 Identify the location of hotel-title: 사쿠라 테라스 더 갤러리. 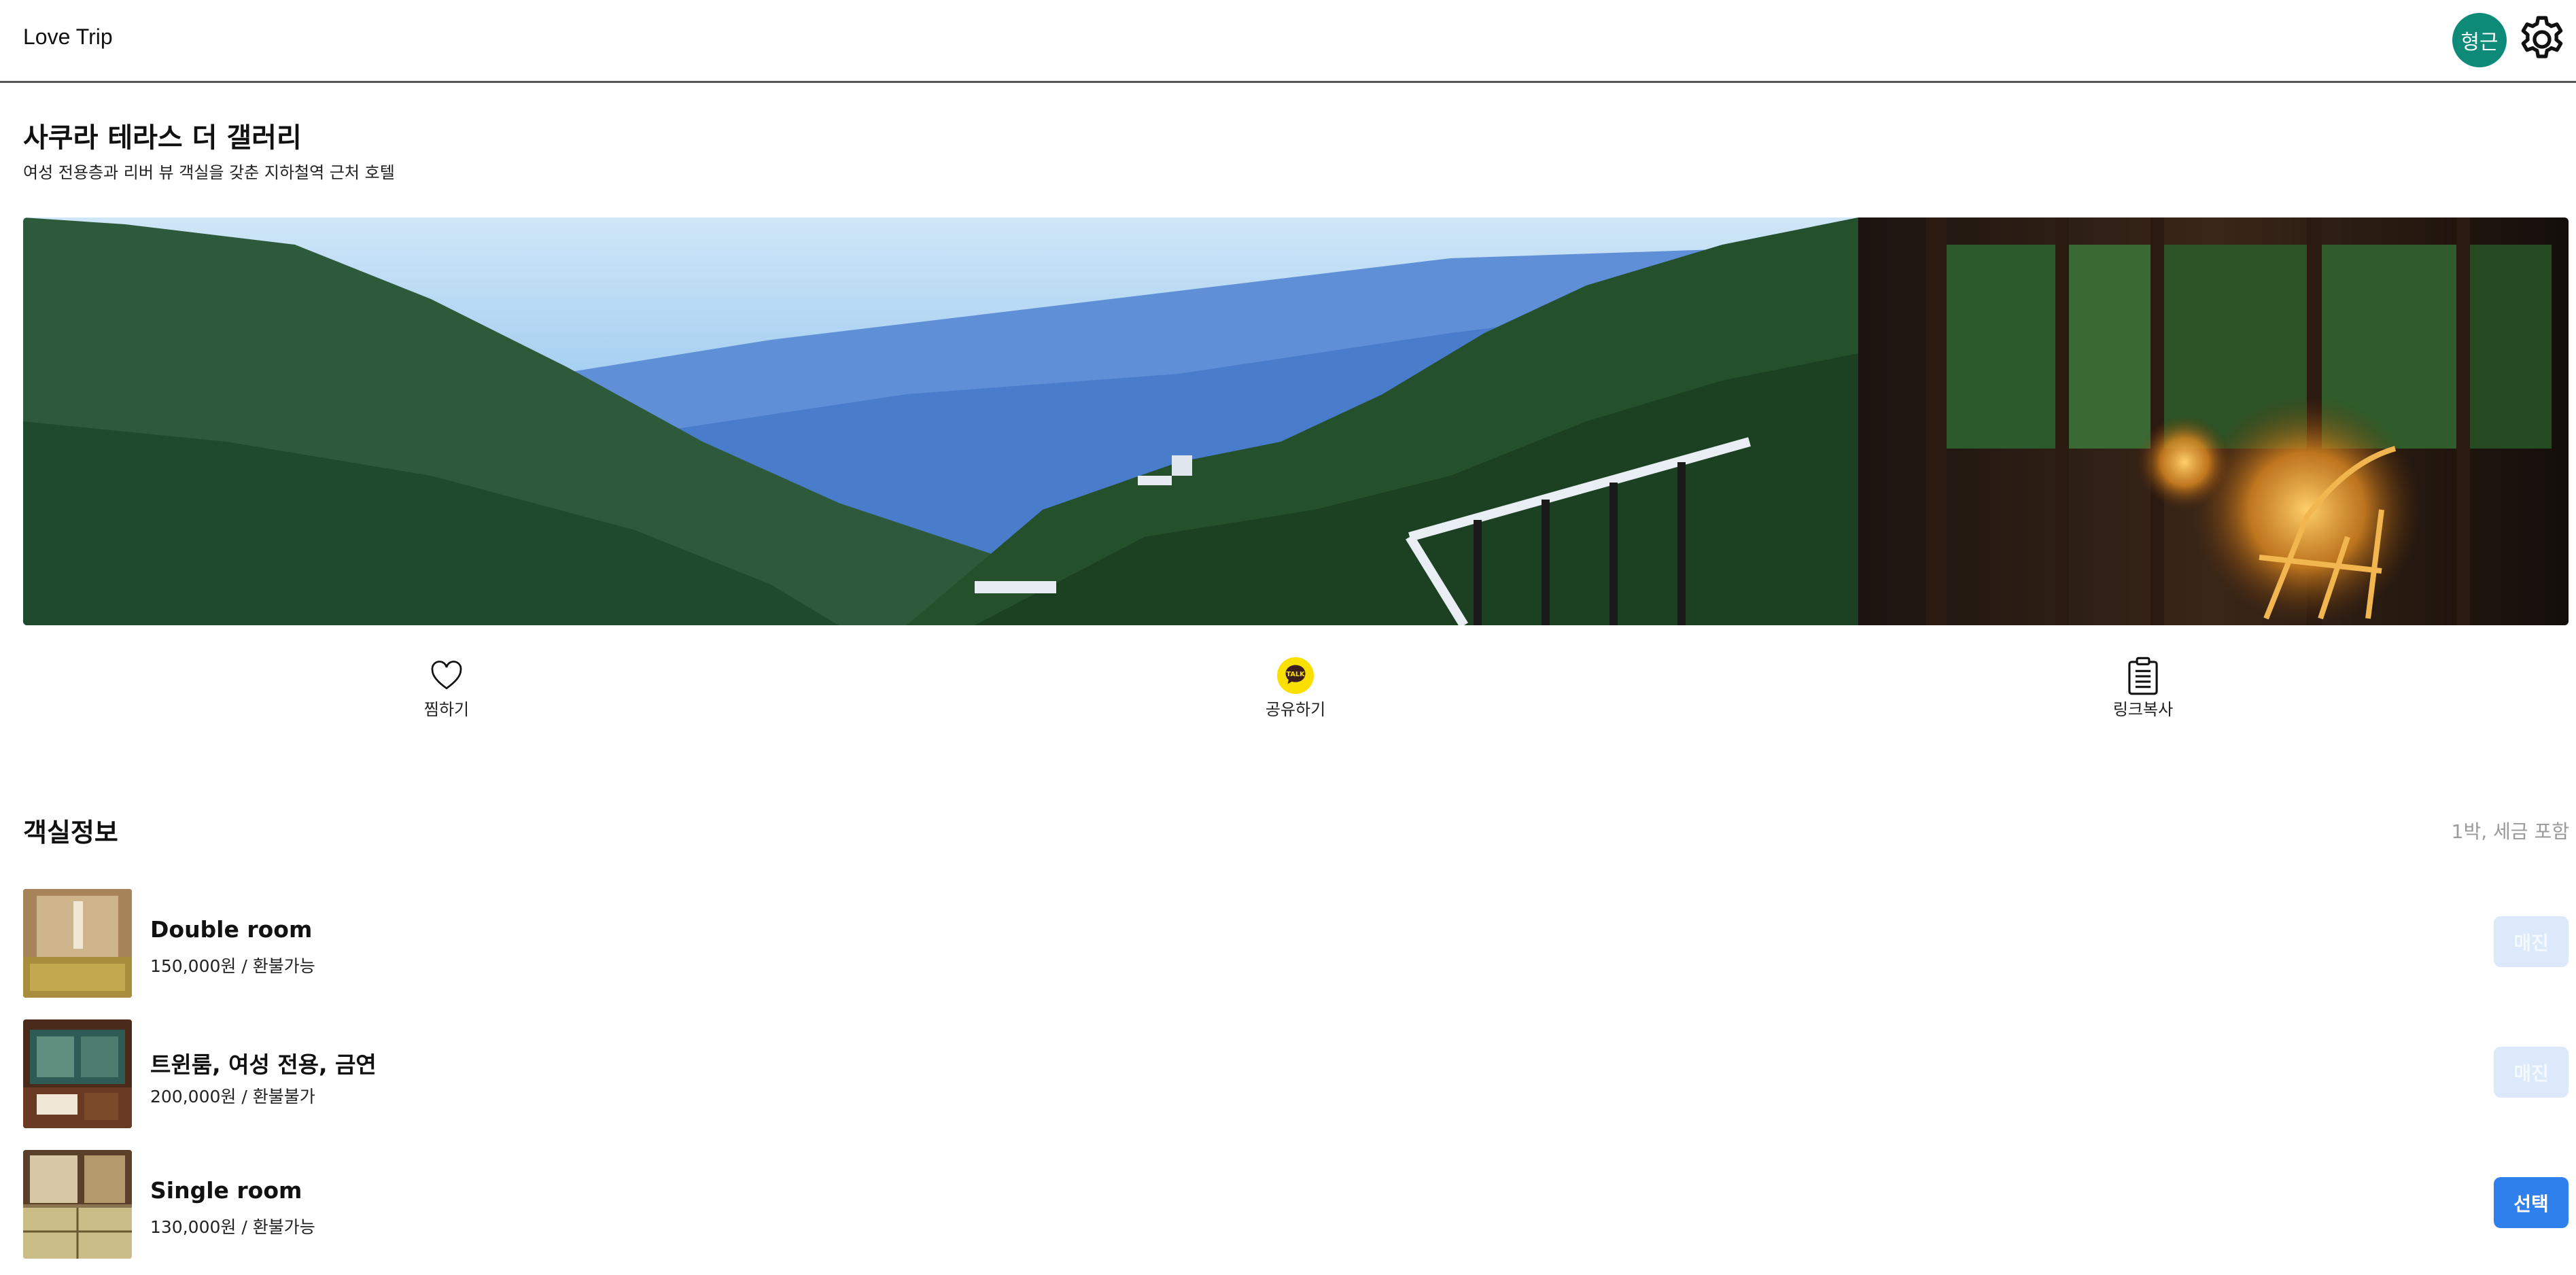
(162, 138).